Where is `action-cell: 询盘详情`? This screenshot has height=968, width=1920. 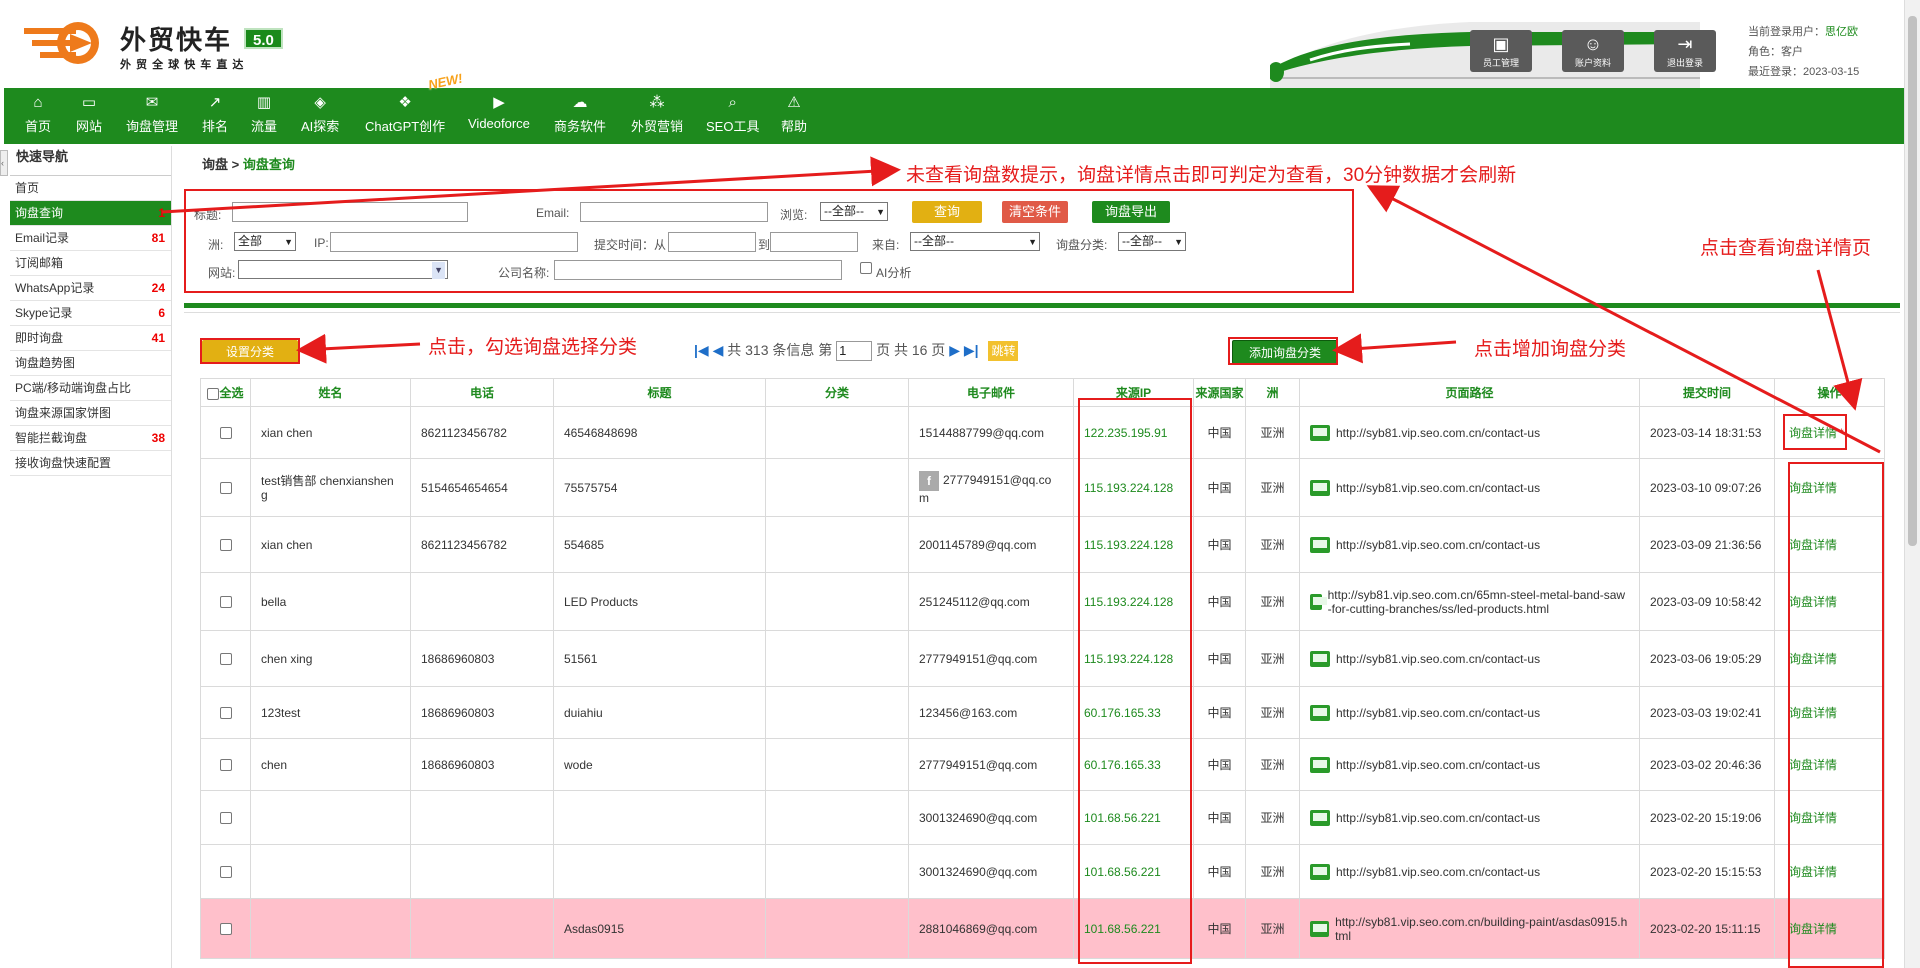 action-cell: 询盘详情 is located at coordinates (1829, 817).